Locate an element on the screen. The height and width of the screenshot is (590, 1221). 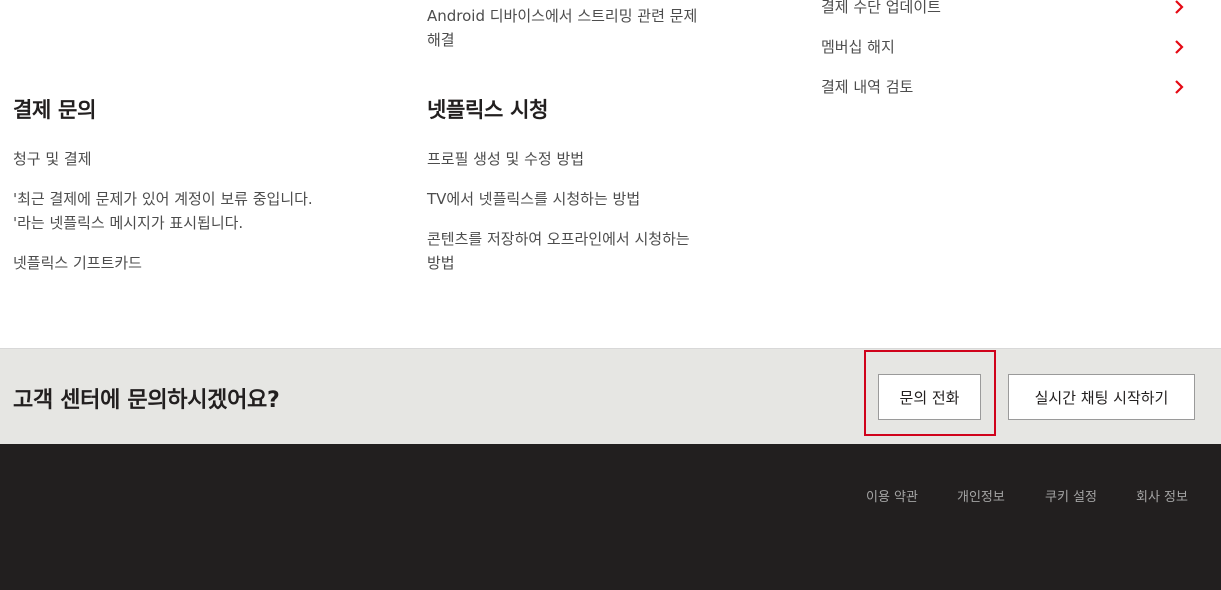
update-payment-row: 결제 수단 업데이트 is located at coordinates (1007, 9).